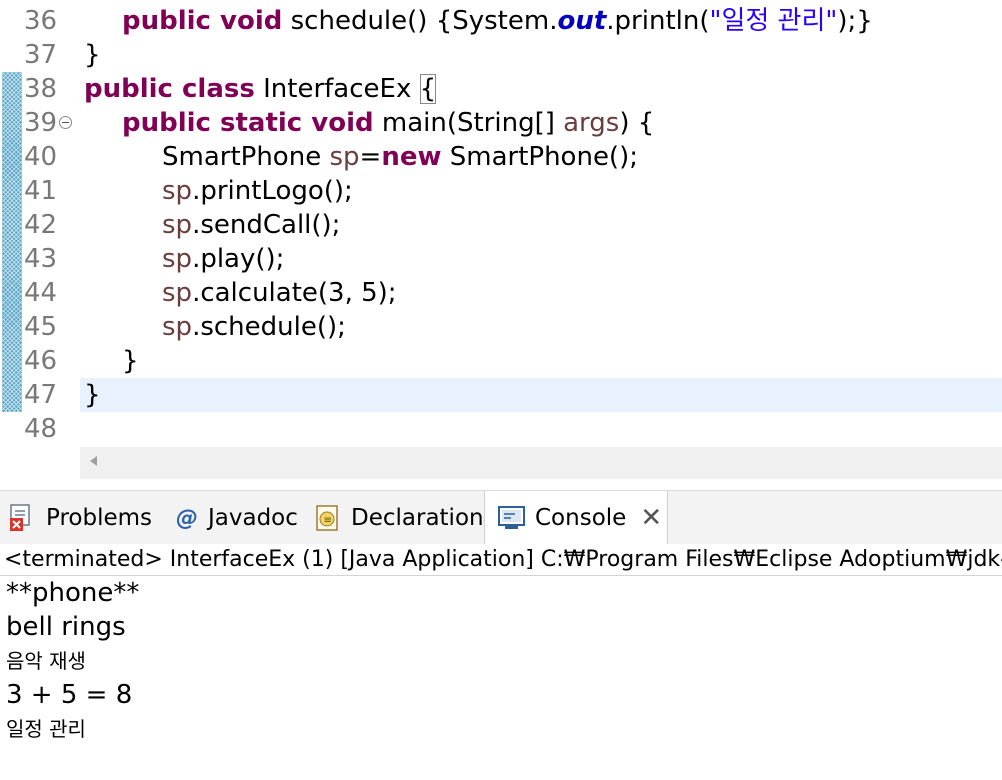 The width and height of the screenshot is (1002, 780). Describe the element at coordinates (41, 21) in the screenshot. I see `line-number: 36` at that location.